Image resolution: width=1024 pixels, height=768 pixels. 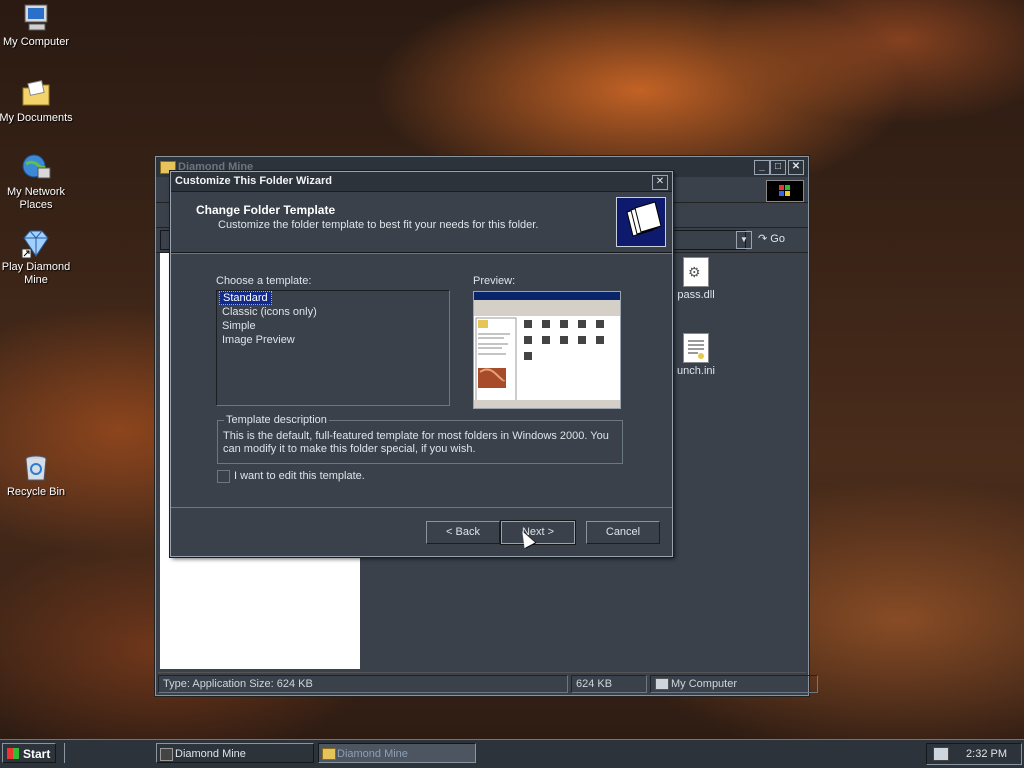 I want to click on preview-label: Preview:, so click(x=494, y=281).